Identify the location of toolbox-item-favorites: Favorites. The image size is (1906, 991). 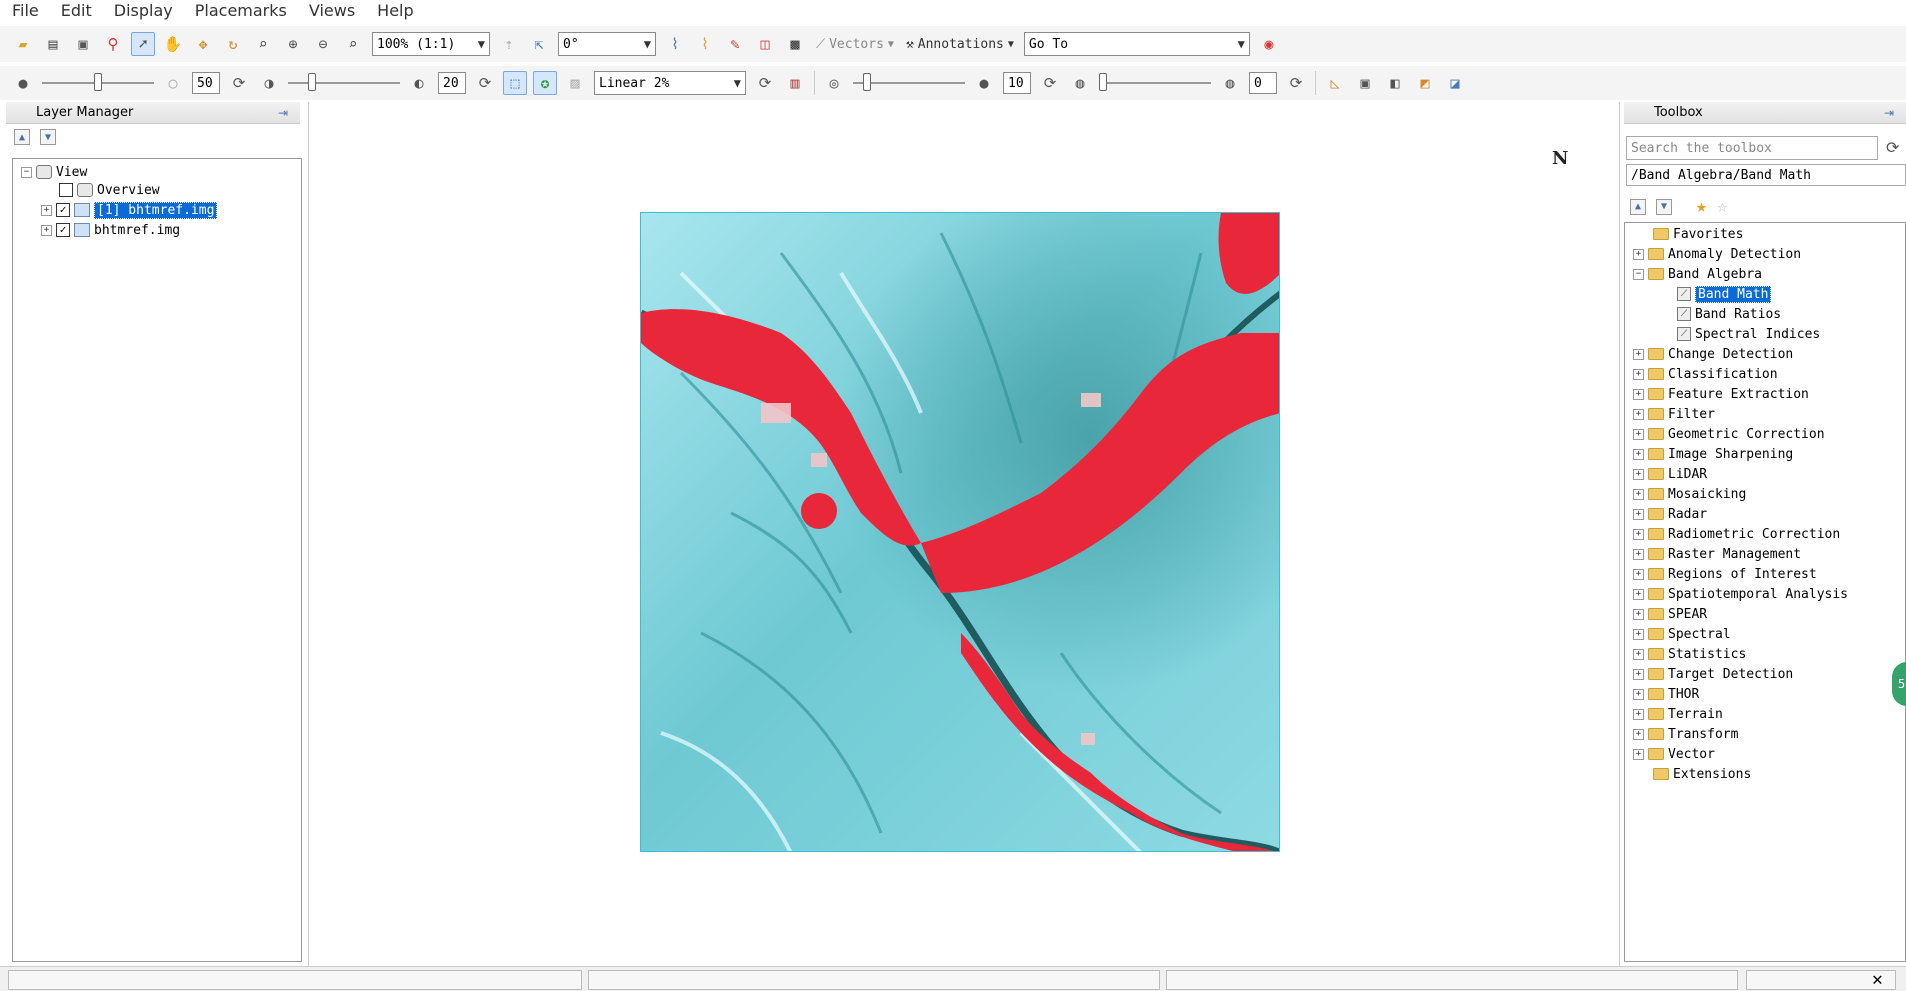
(1698, 234).